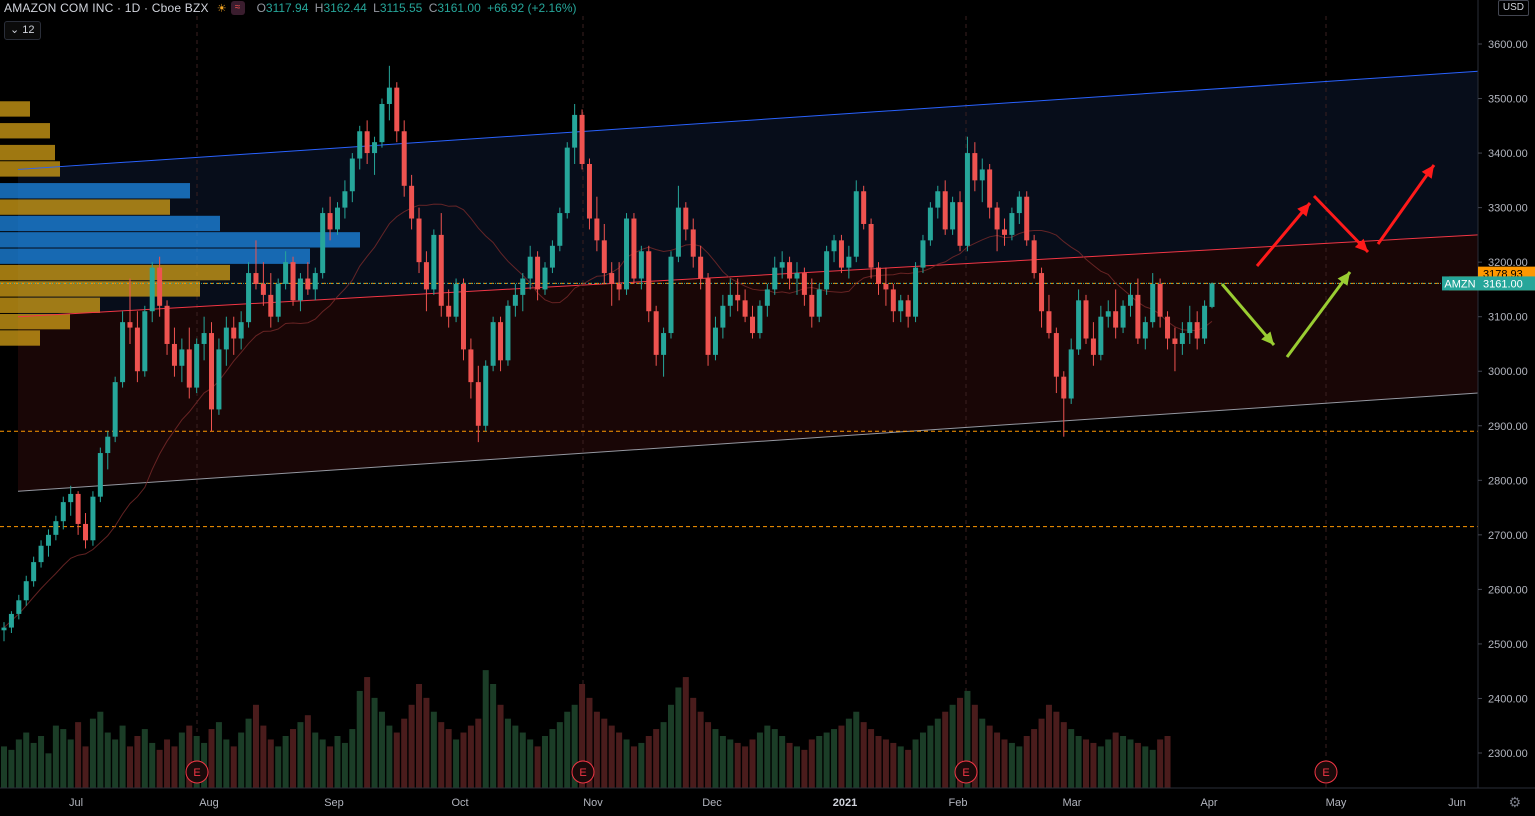 The height and width of the screenshot is (816, 1535). What do you see at coordinates (1513, 8) in the screenshot?
I see `currency-badge: USD` at bounding box center [1513, 8].